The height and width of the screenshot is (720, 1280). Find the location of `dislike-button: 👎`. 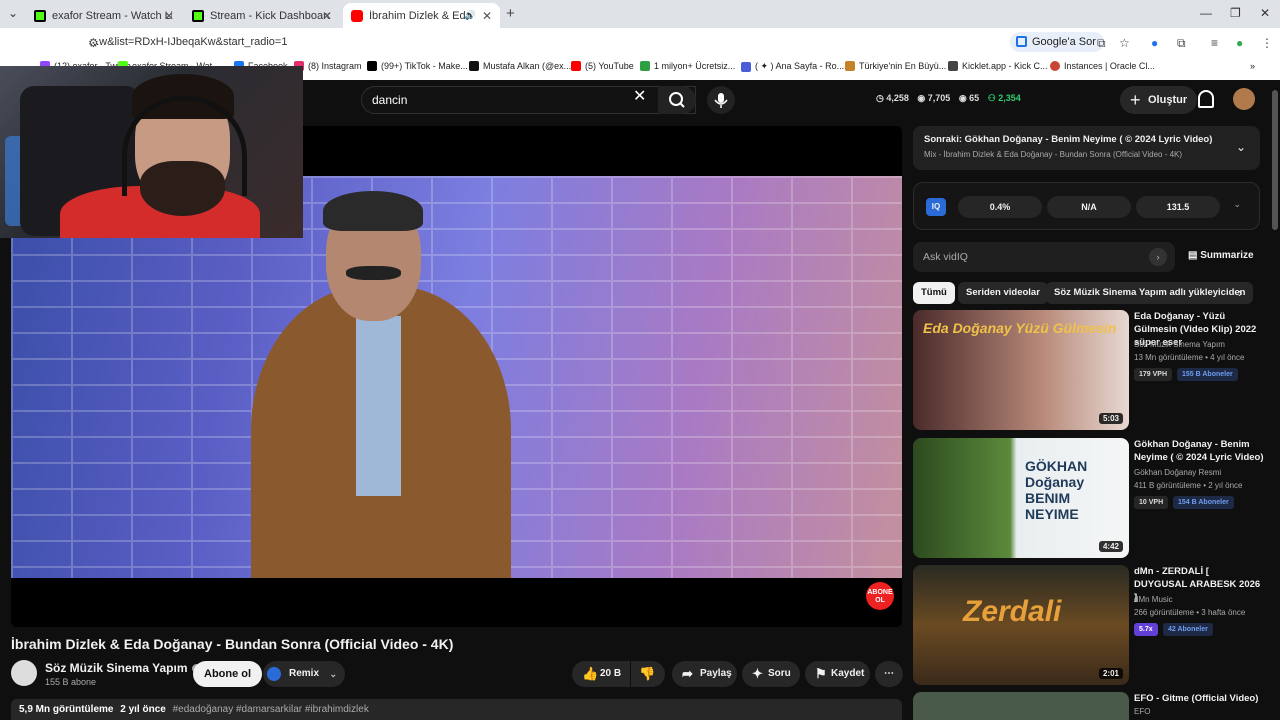

dislike-button: 👎 is located at coordinates (648, 674).